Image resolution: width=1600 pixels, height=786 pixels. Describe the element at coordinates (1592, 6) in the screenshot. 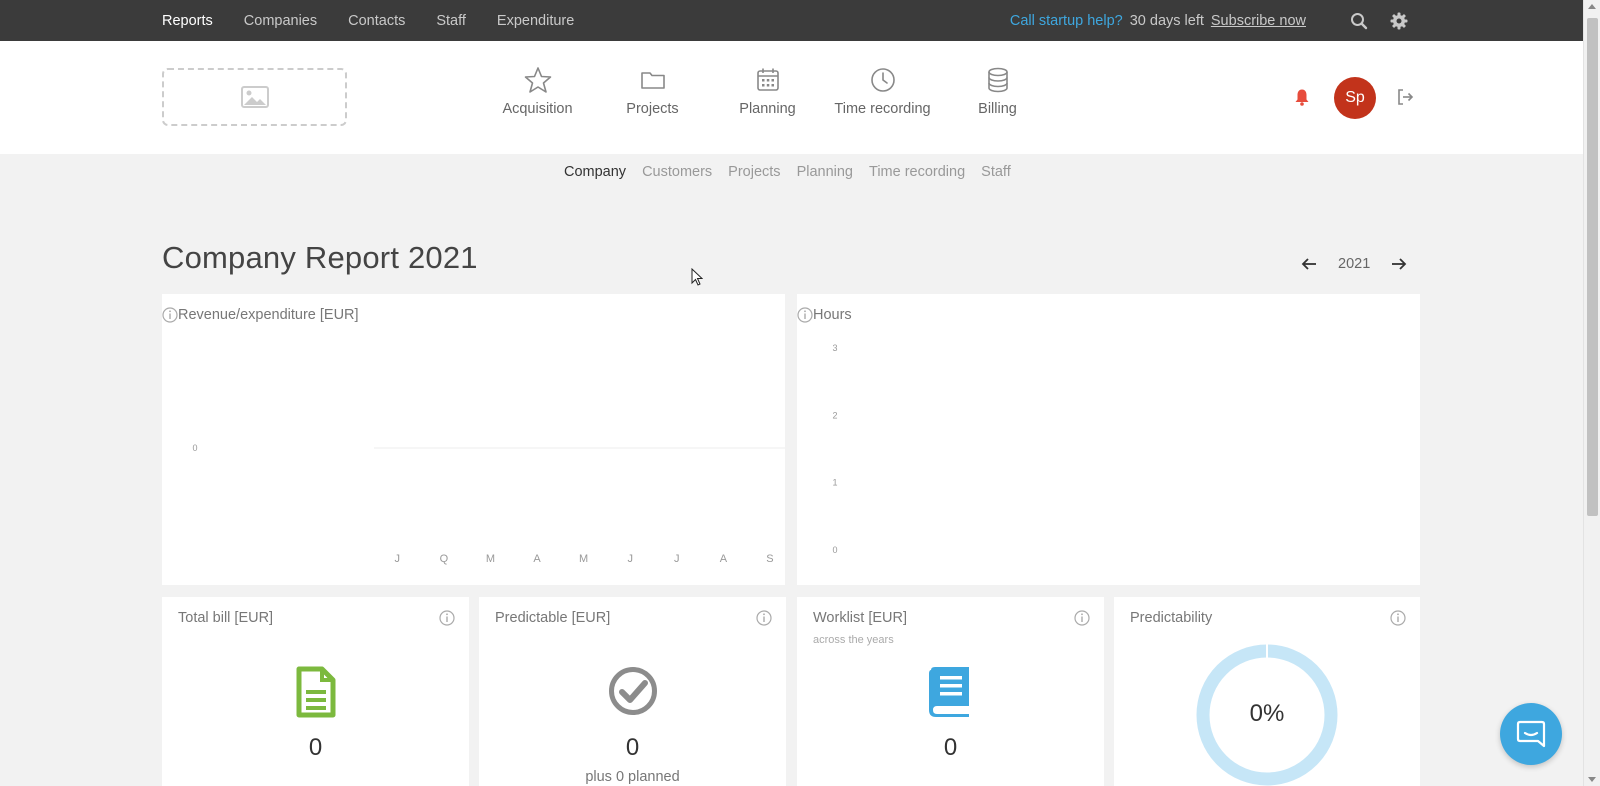

I see `scroll-up-arrow-icon` at that location.